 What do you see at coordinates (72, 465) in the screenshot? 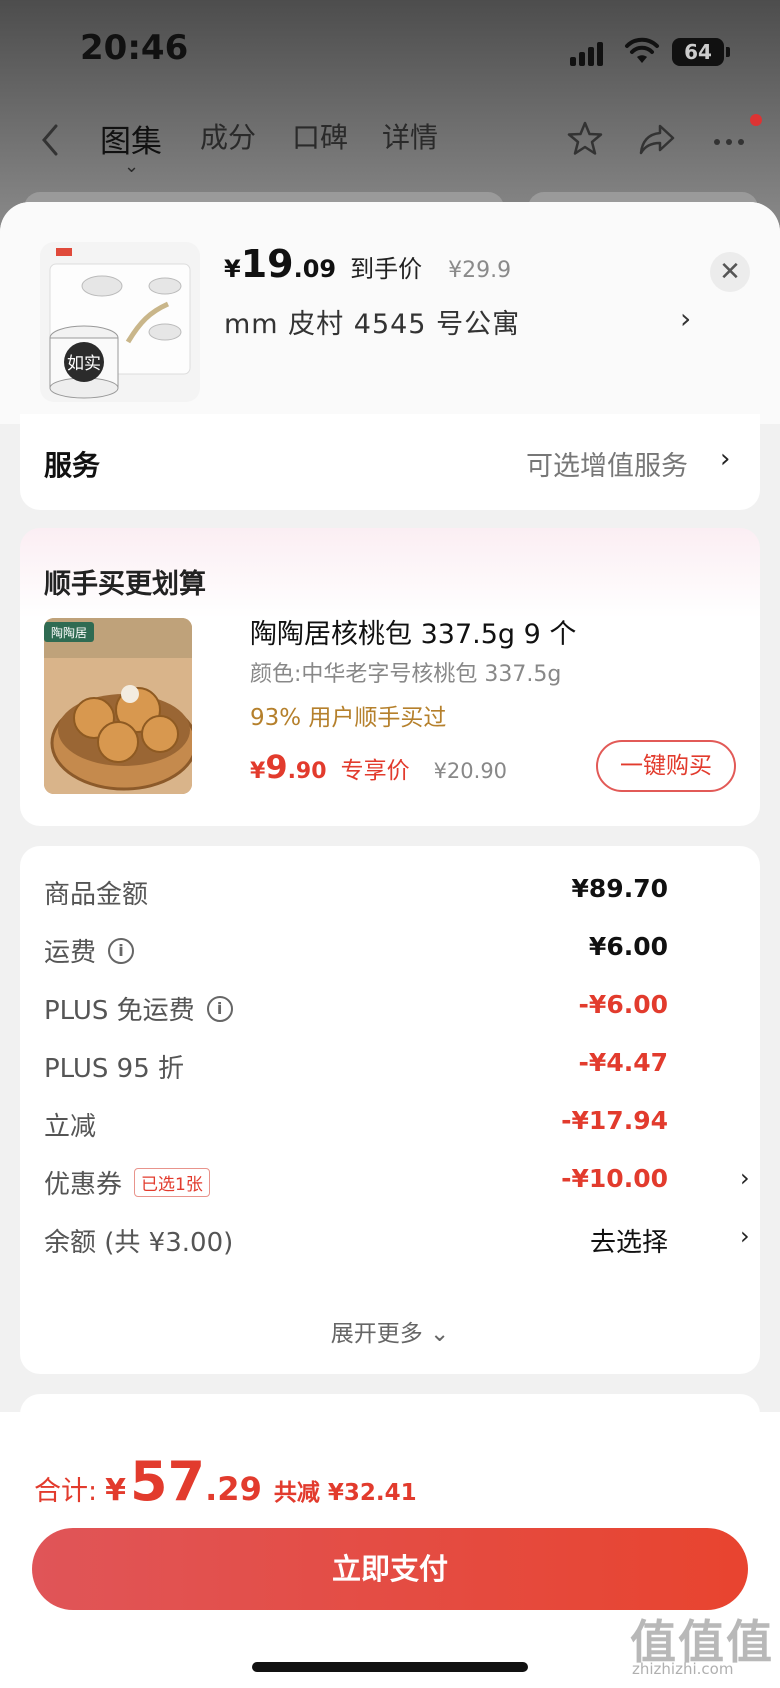
I see `service-title: 服务` at bounding box center [72, 465].